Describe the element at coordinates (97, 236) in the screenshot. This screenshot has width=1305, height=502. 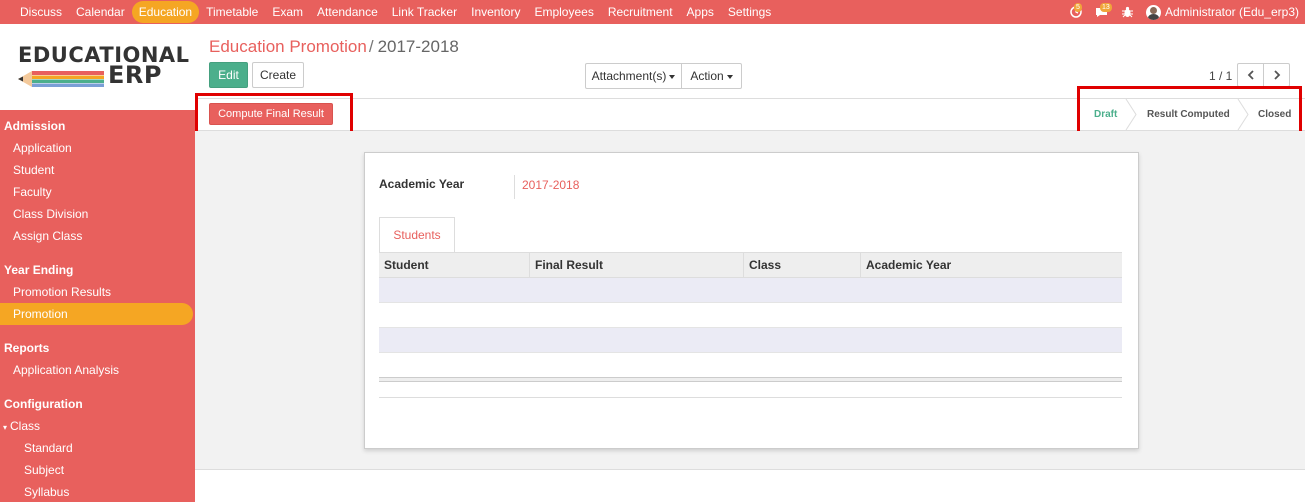
I see `sidebar-item-assign-class: Assign Class` at that location.